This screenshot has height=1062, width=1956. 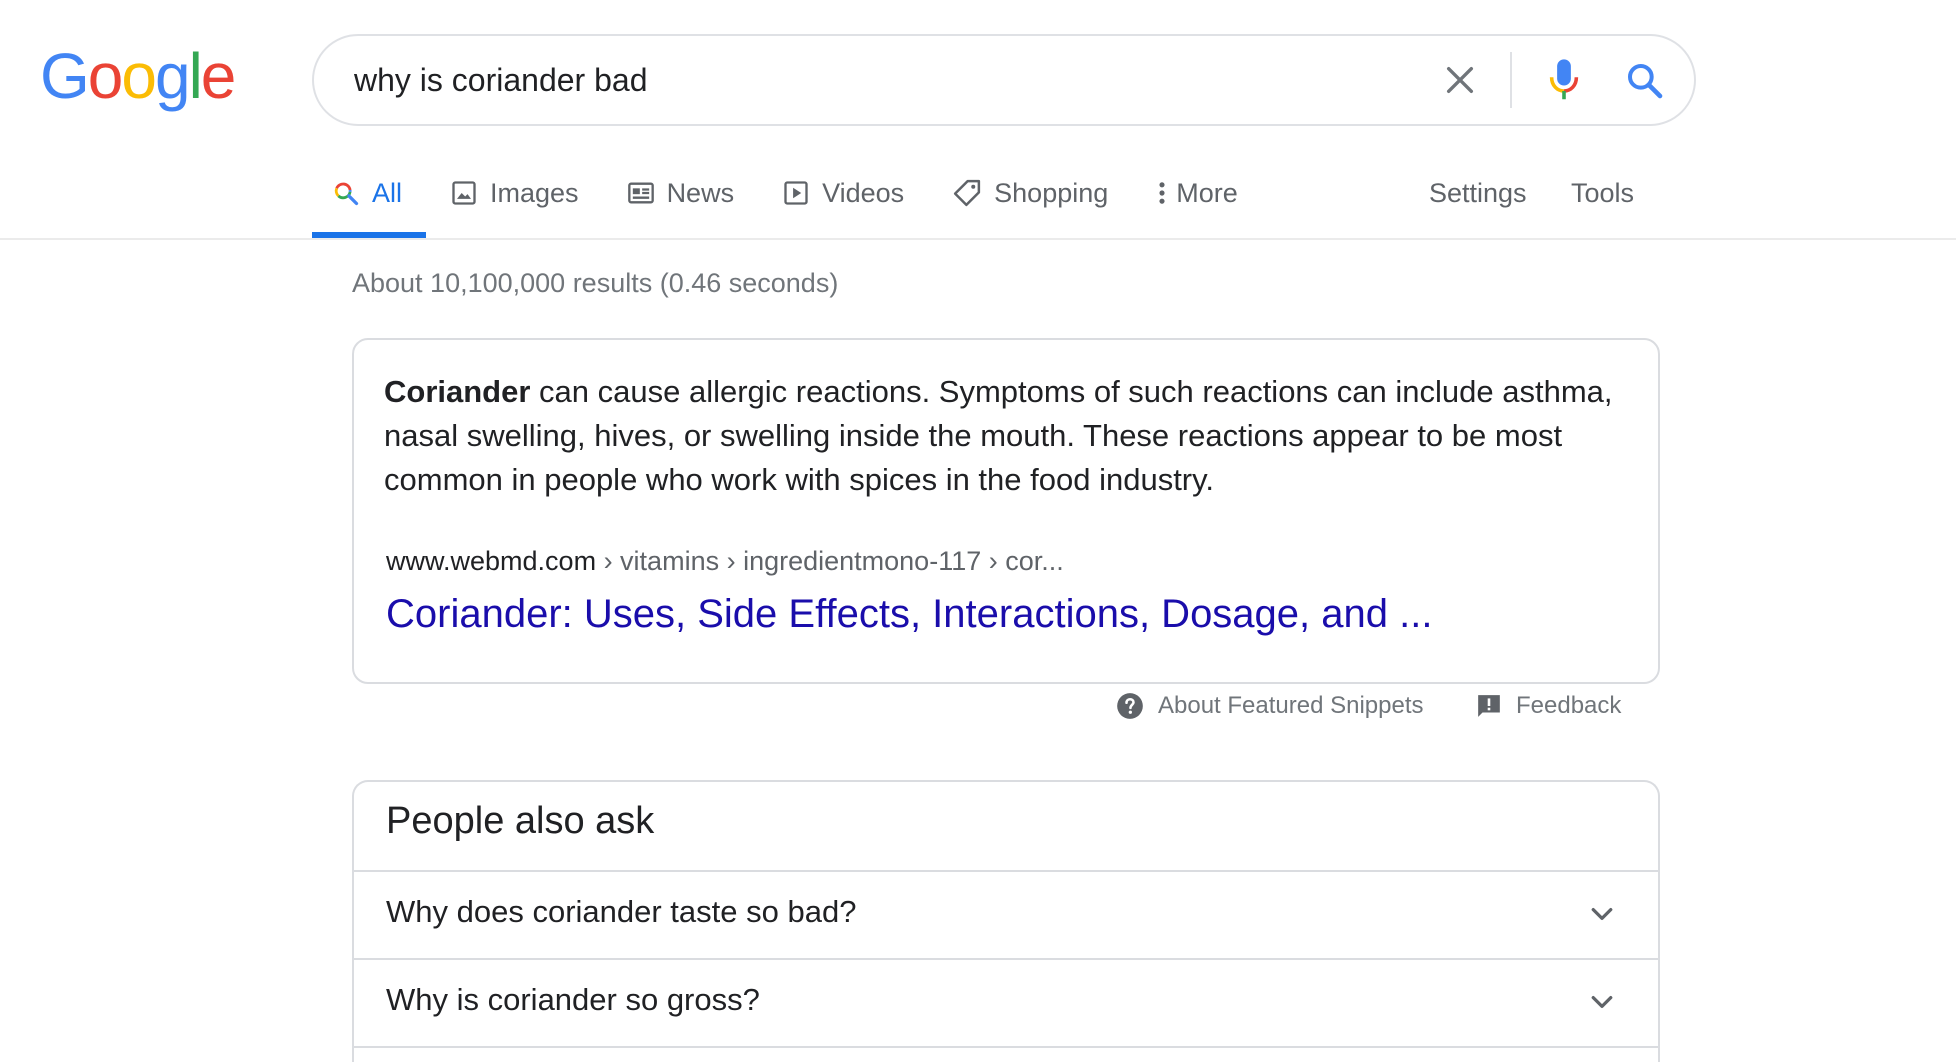 I want to click on tab-label: News, so click(x=700, y=193).